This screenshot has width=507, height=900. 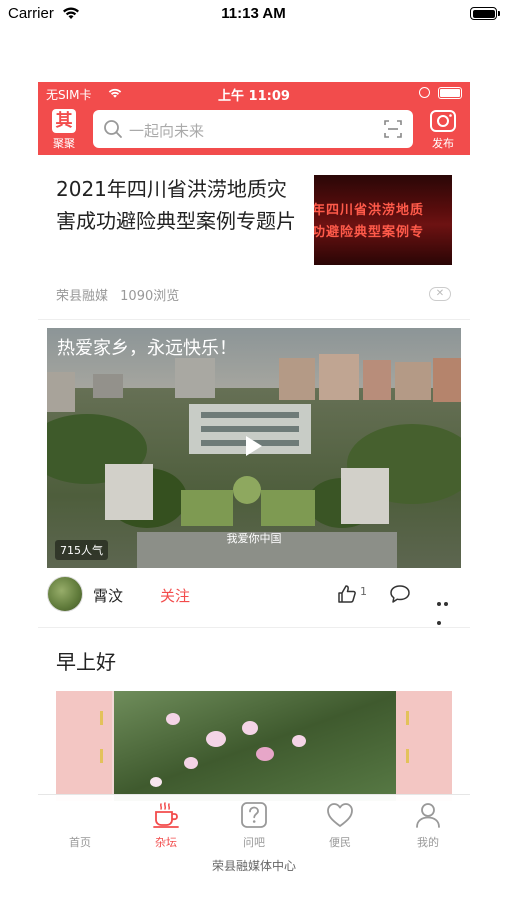 What do you see at coordinates (175, 595) in the screenshot?
I see `follow-button: 关注` at bounding box center [175, 595].